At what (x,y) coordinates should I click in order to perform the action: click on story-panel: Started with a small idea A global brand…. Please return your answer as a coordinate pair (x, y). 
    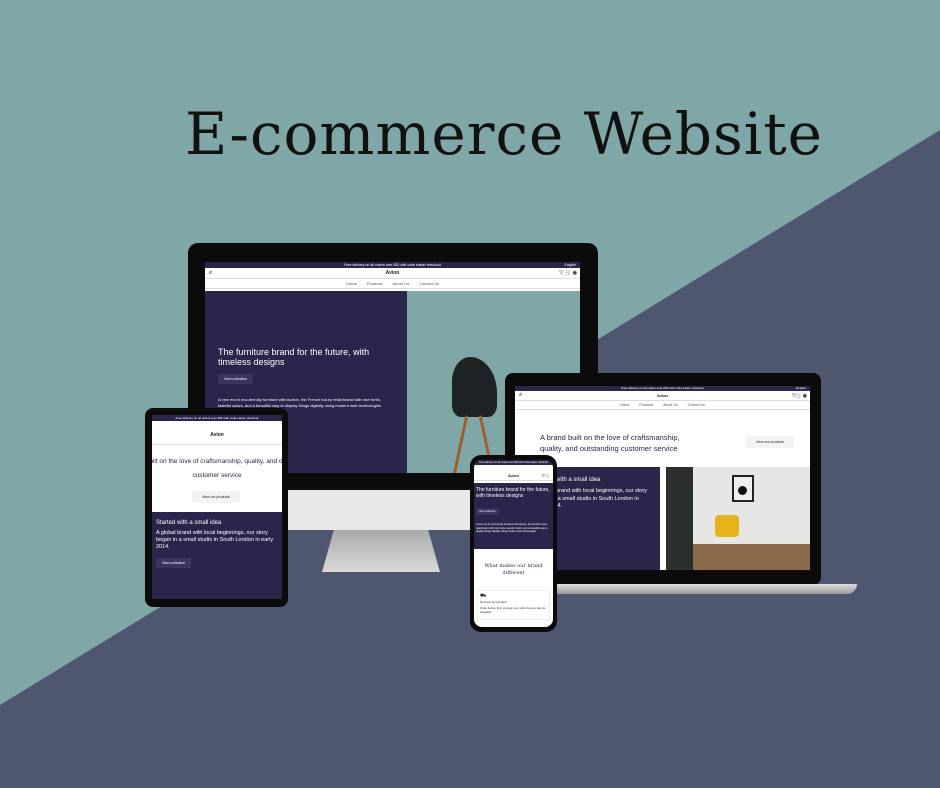
    Looking at the image, I should click on (217, 555).